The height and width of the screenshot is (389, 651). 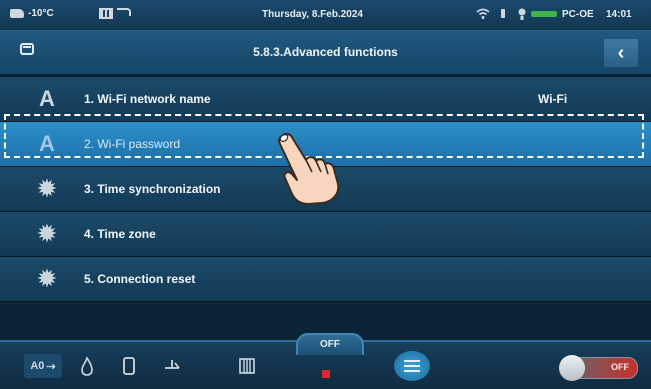 I want to click on chevron-left-icon: ‹, so click(x=621, y=52).